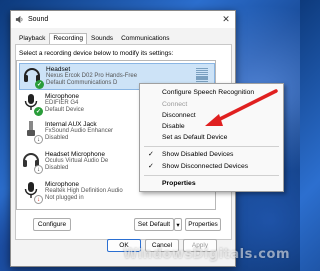 The width and height of the screenshot is (320, 271). What do you see at coordinates (38, 199) in the screenshot?
I see `not-plugged-arrow-icon: ↓` at bounding box center [38, 199].